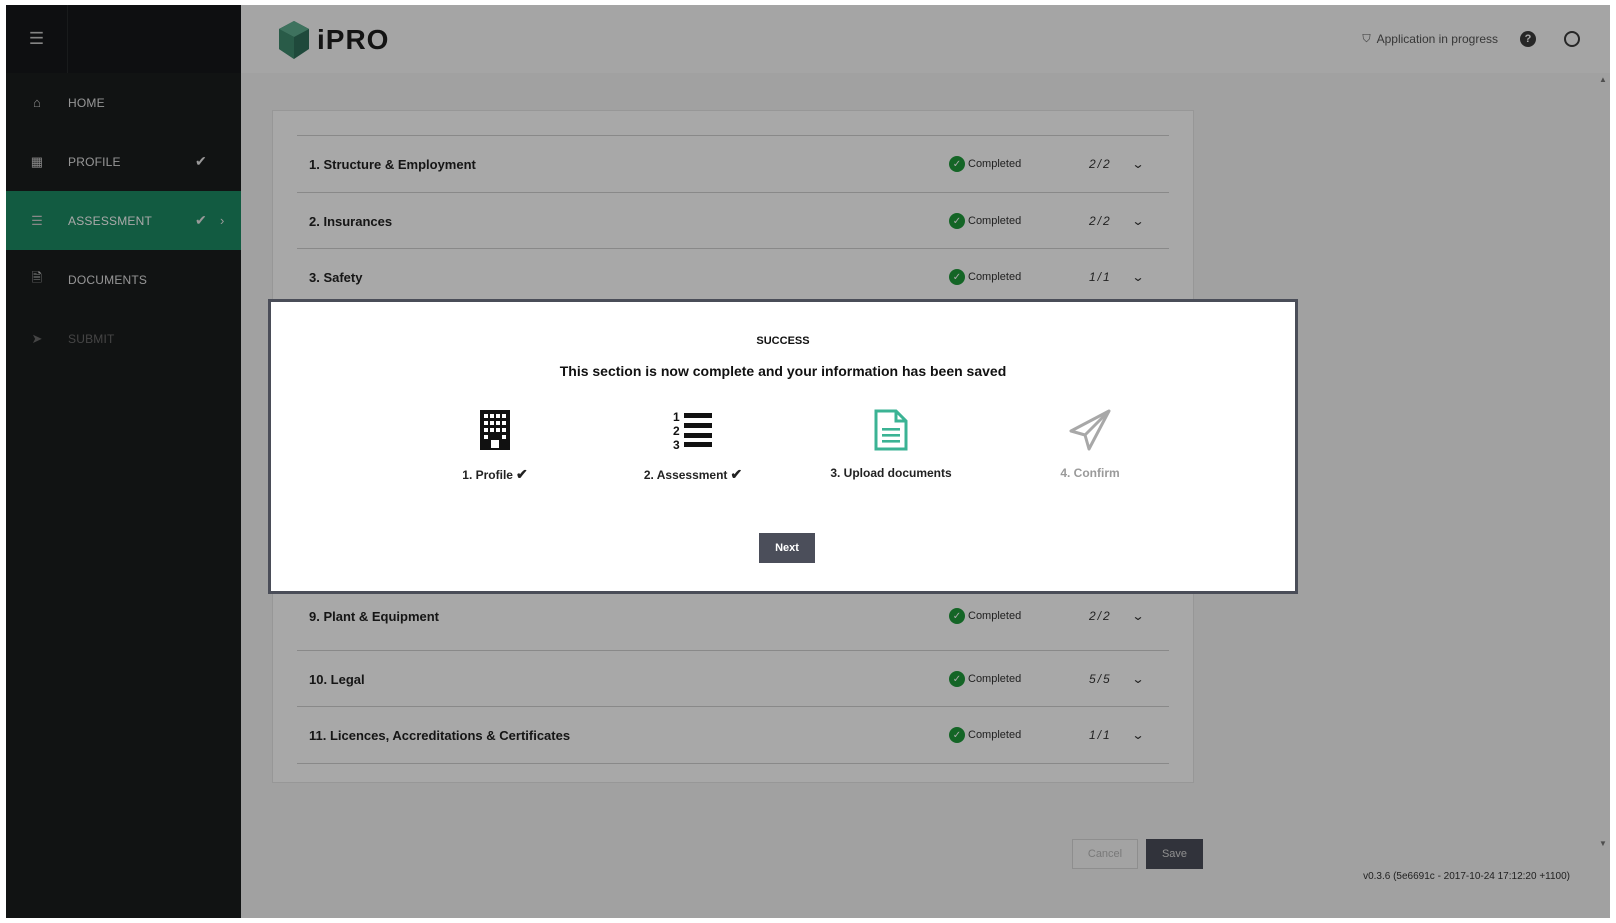 This screenshot has width=1616, height=923. Describe the element at coordinates (787, 548) in the screenshot. I see `next-button: Next` at that location.